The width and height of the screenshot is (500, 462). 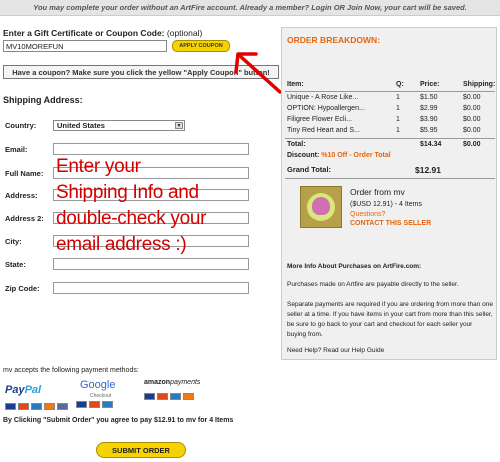 I want to click on col-price-header: Price:, so click(x=430, y=84).